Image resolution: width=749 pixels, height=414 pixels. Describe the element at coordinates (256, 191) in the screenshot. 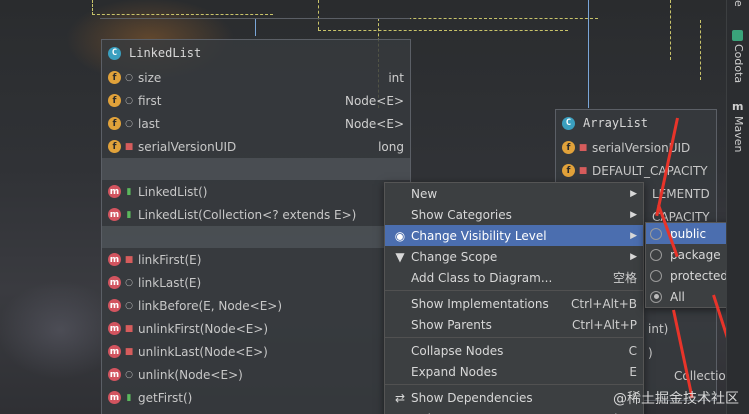

I see `method-row: m ▮ LinkedList()` at that location.